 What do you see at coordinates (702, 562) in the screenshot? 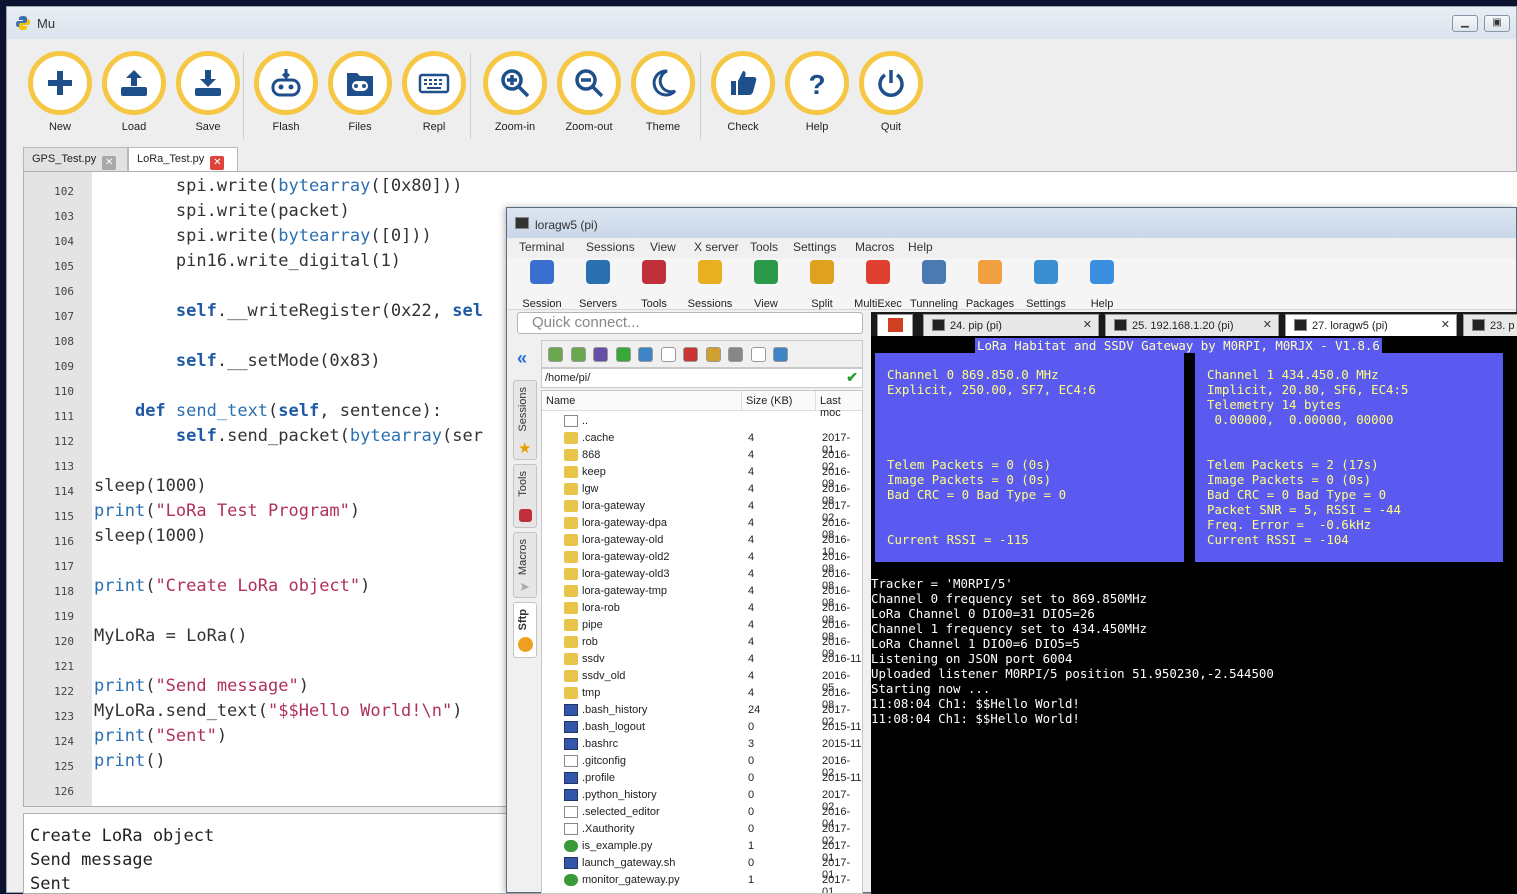
I see `file-row: lora-gateway-old2 4 2016-08` at bounding box center [702, 562].